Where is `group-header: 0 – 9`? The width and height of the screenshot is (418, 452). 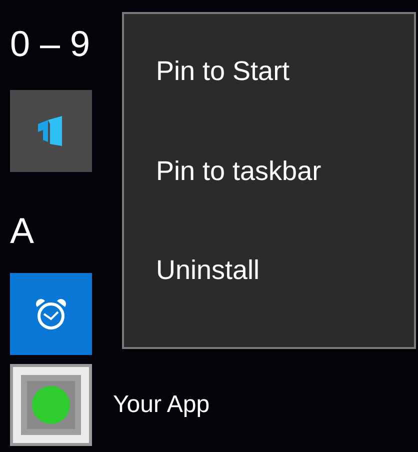
group-header: 0 – 9 is located at coordinates (50, 44).